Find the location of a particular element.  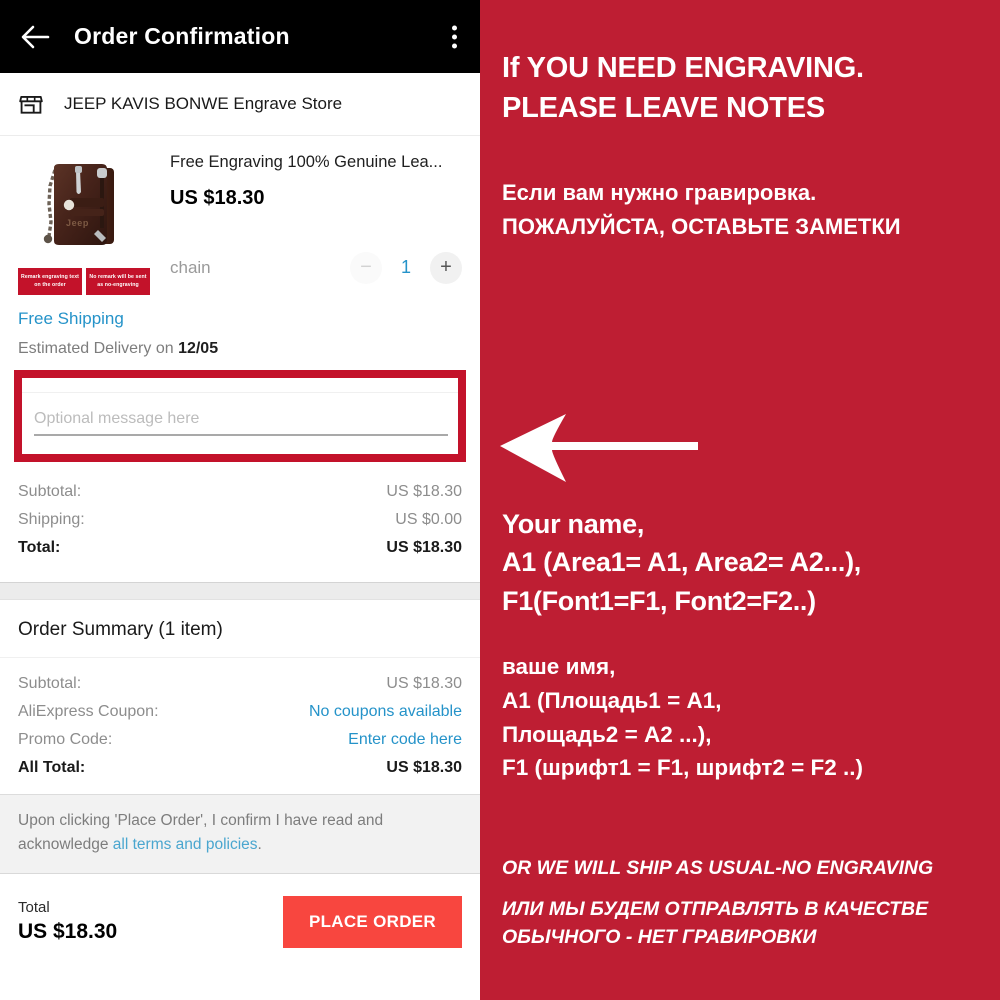

svg-text: Jeep is located at coordinates (77, 223).